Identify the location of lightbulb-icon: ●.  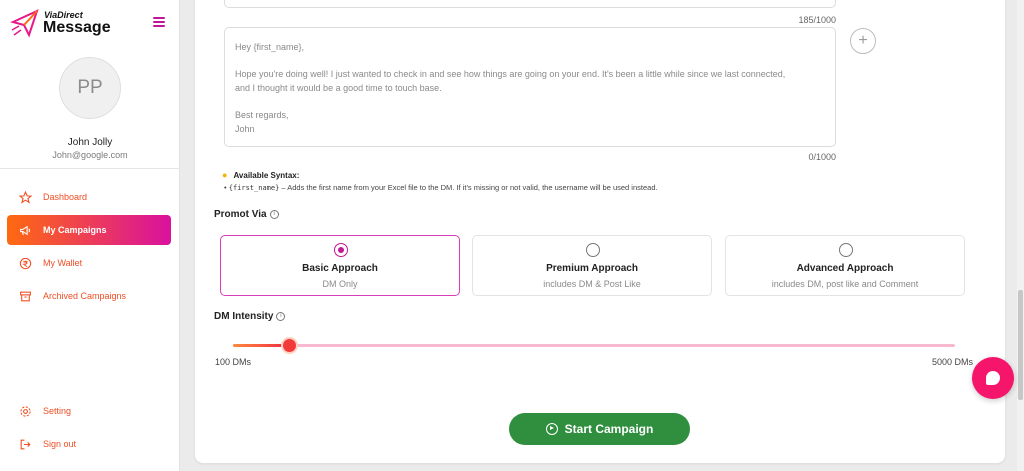
(225, 175).